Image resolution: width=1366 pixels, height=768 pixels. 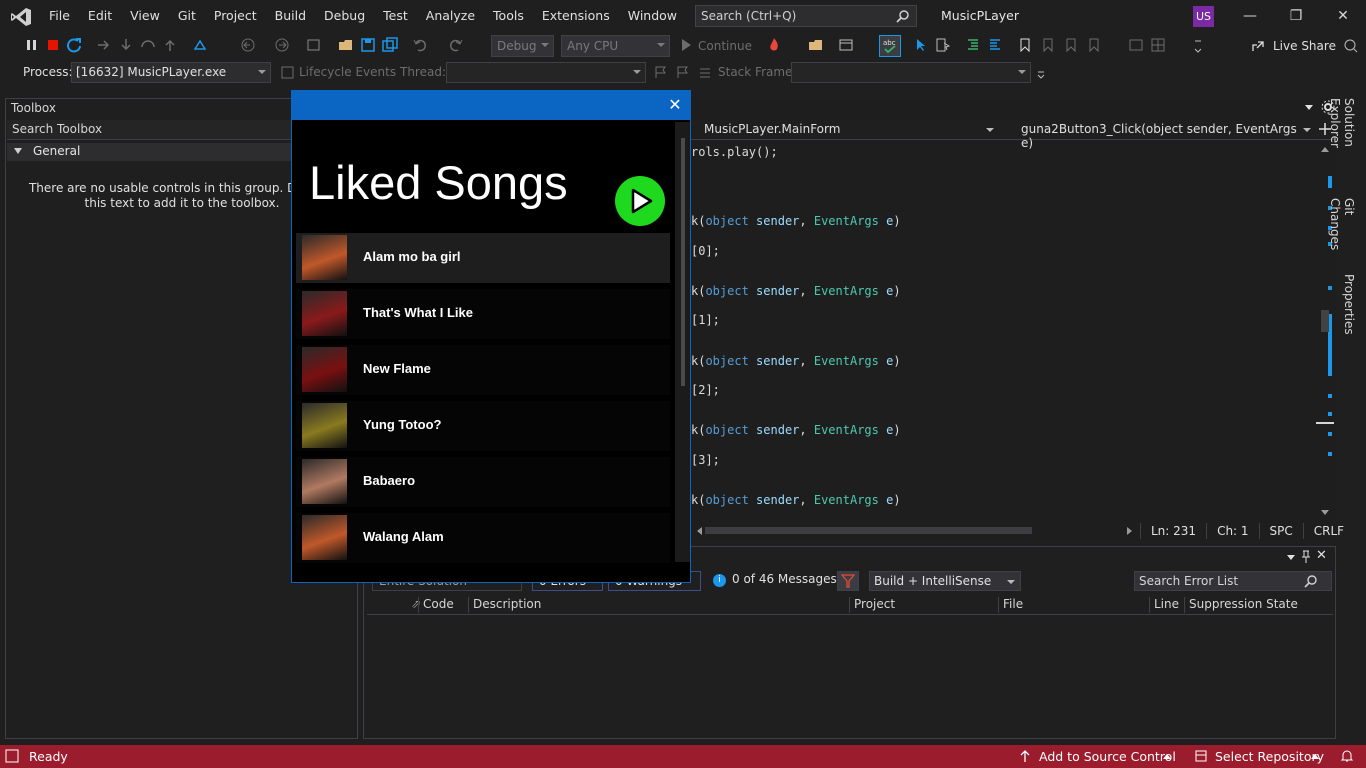 What do you see at coordinates (483, 426) in the screenshot?
I see `song-row: Yung Totoo?` at bounding box center [483, 426].